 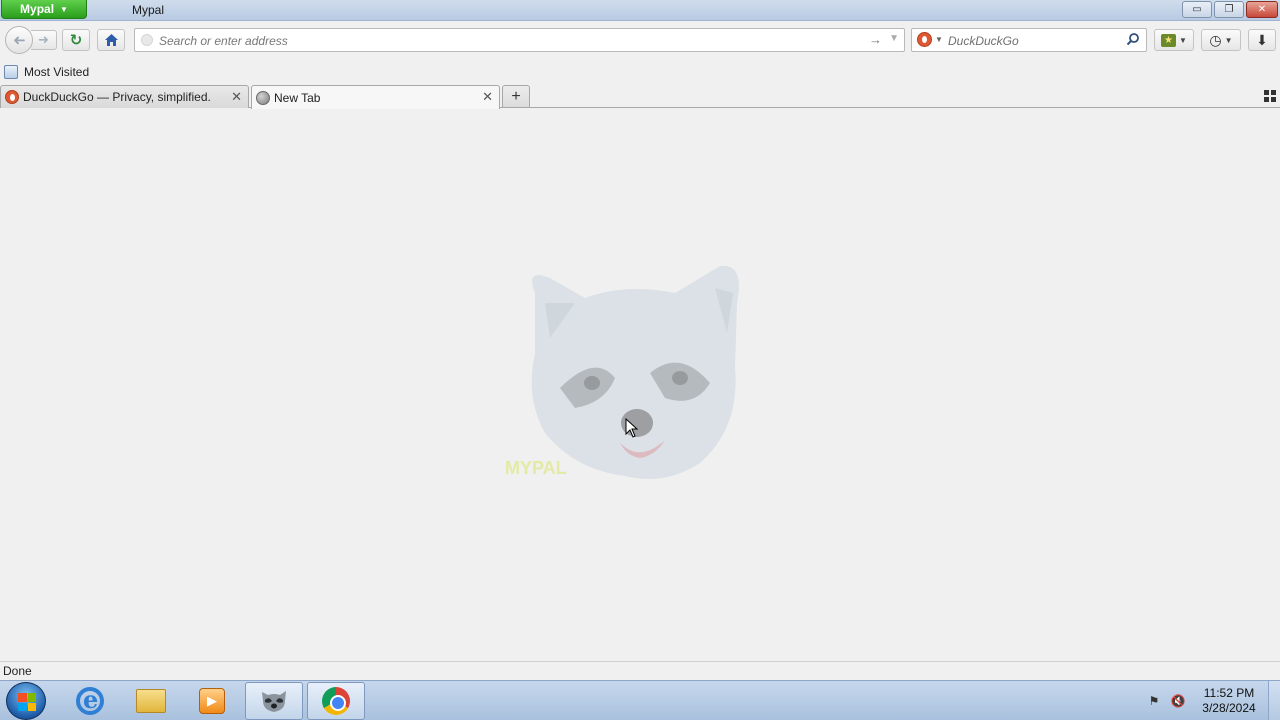 I want to click on bookmarks-menu-button: ★ ▼, so click(x=1174, y=40).